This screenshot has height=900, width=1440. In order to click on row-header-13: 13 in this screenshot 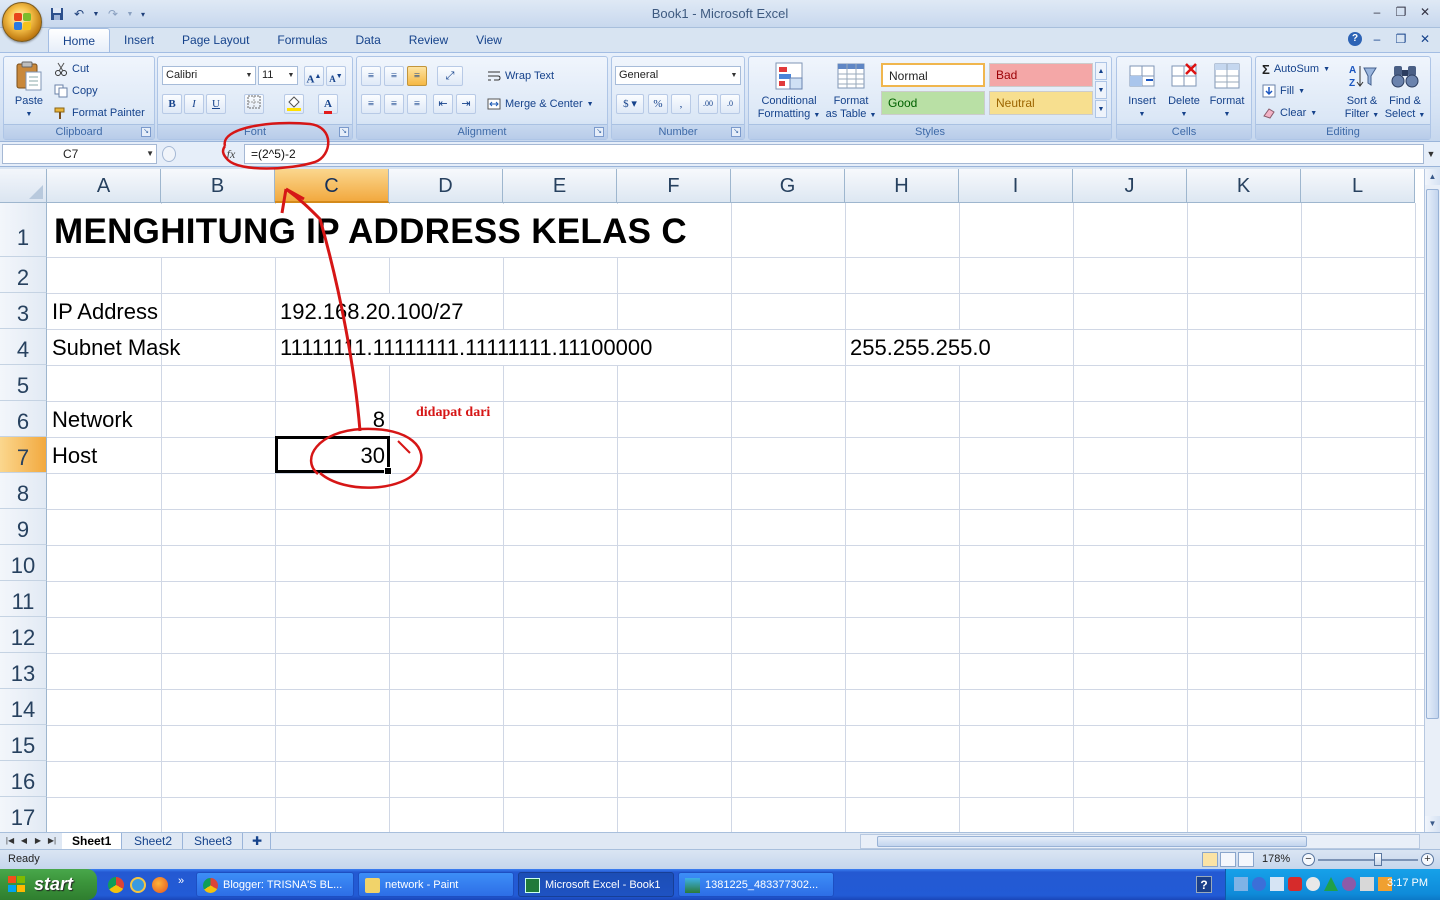, I will do `click(23, 671)`.